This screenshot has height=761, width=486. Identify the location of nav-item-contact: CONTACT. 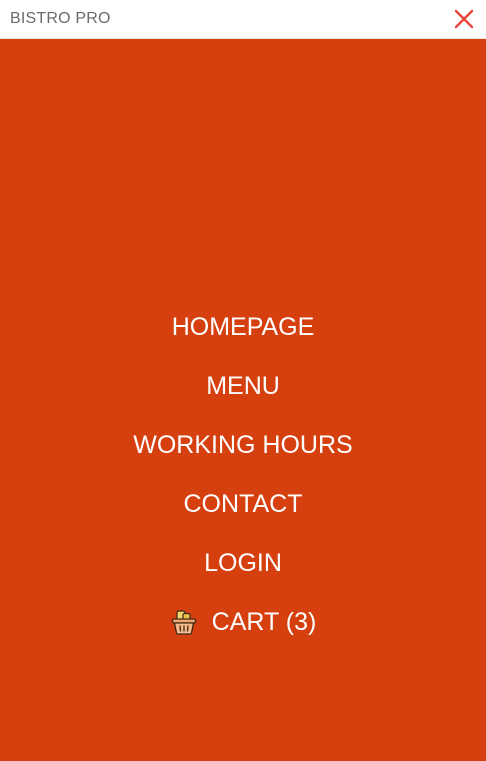
(243, 513).